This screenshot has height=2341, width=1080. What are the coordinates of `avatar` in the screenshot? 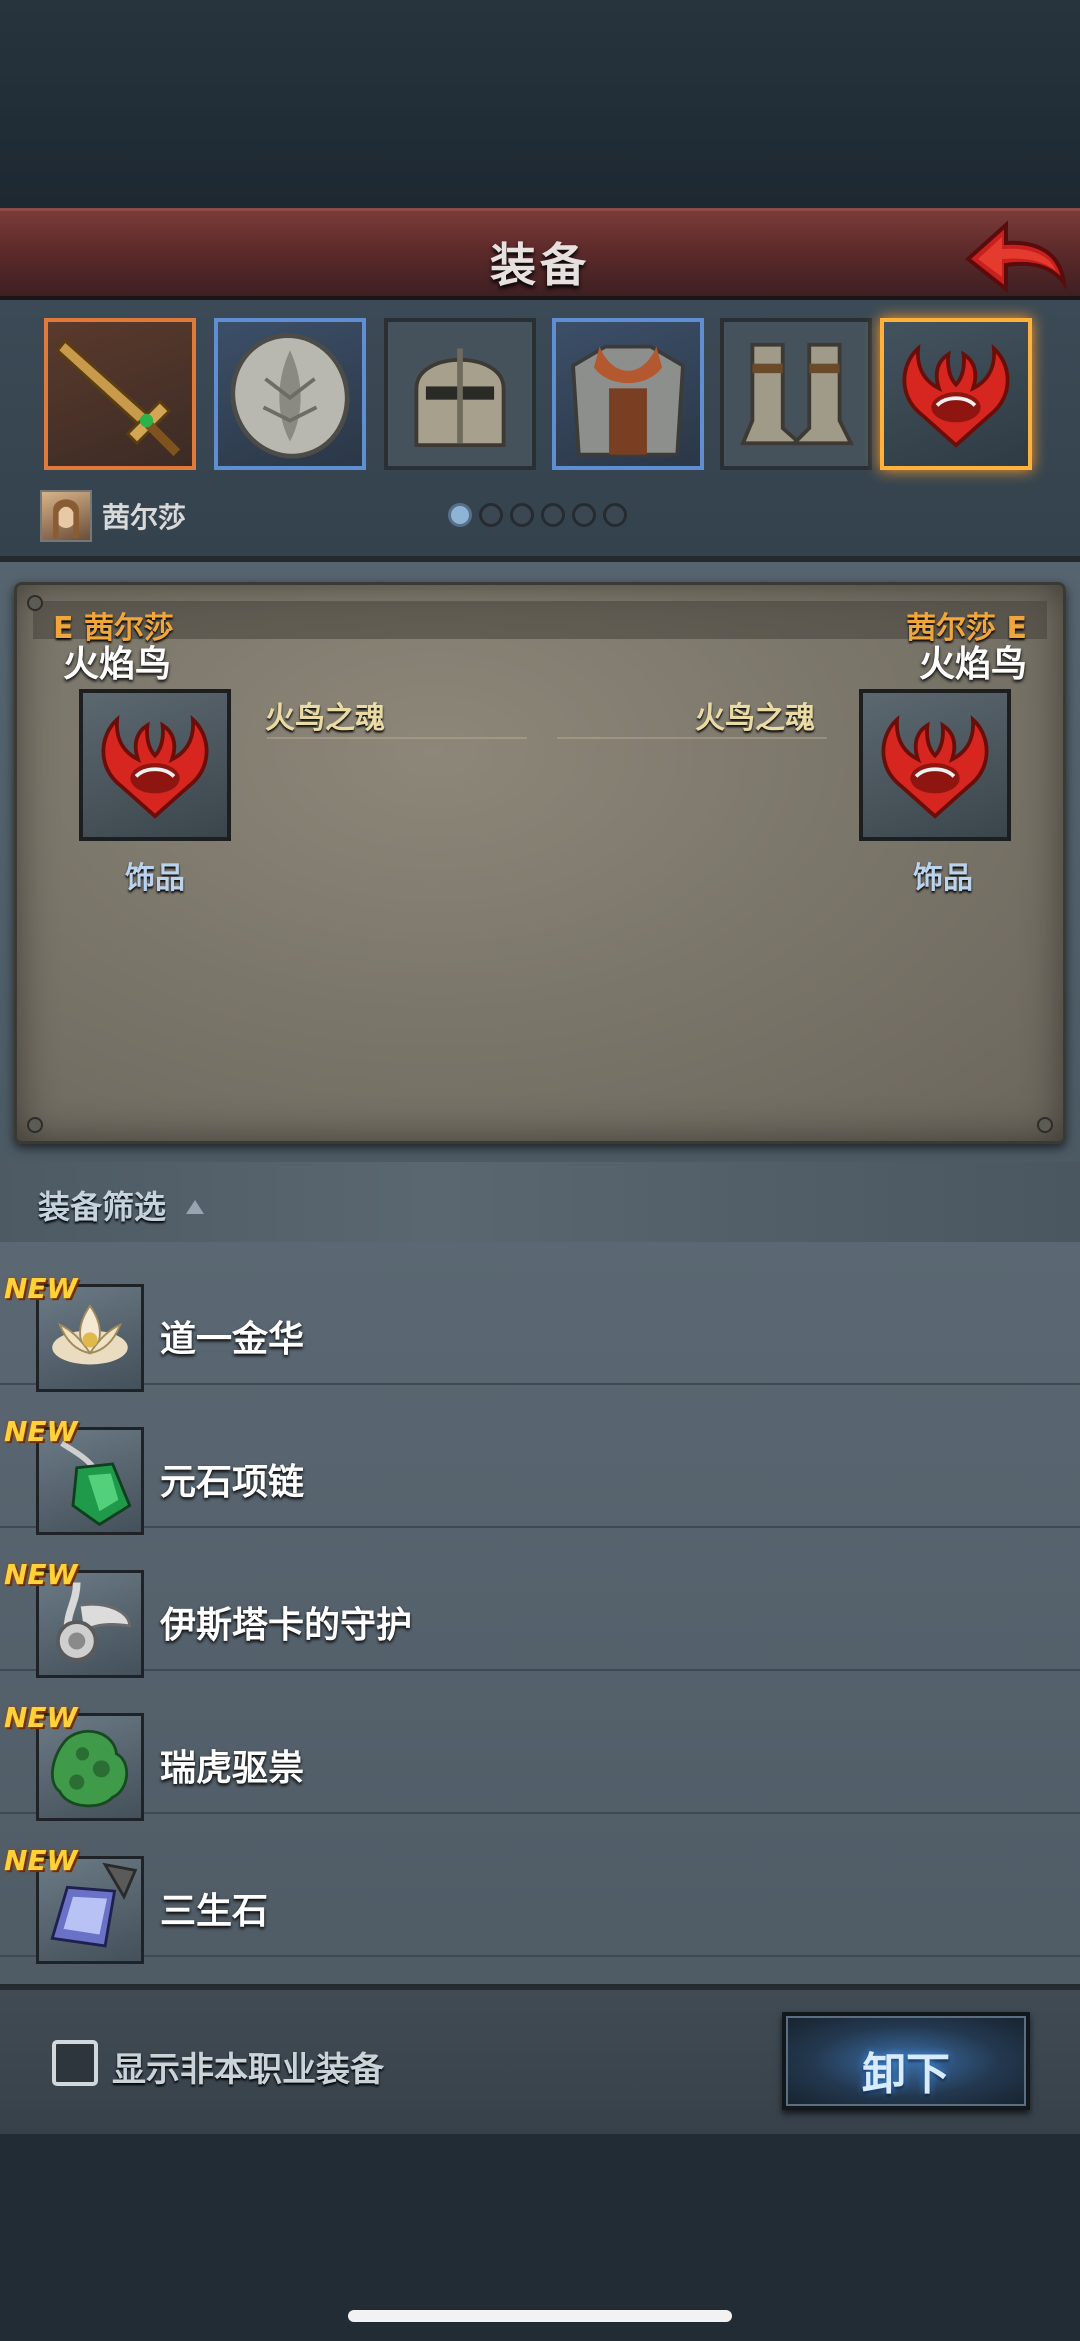 It's located at (66, 516).